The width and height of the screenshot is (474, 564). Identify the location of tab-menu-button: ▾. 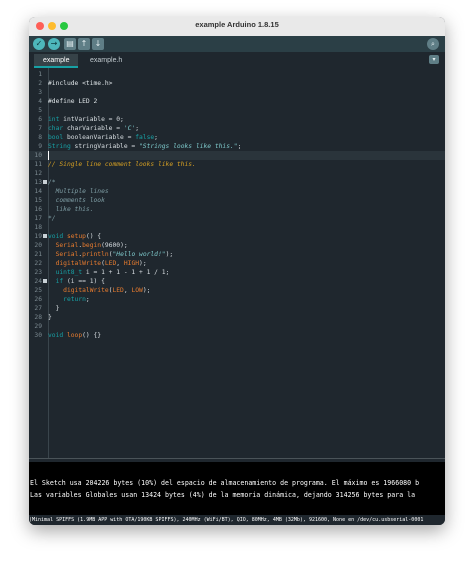
(434, 59).